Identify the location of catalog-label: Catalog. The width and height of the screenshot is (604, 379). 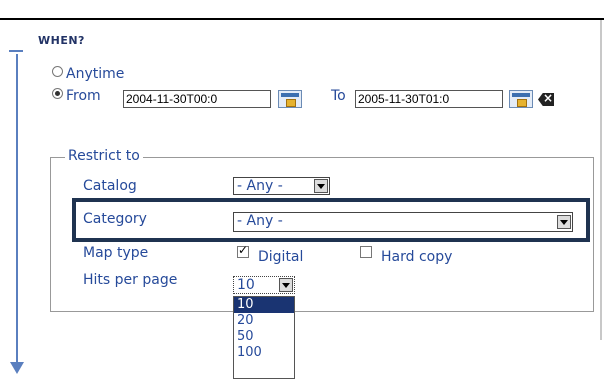
(110, 186).